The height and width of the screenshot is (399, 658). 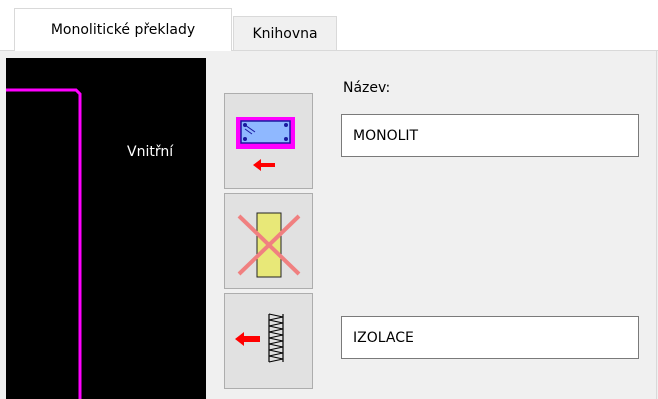 I want to click on insulation-button, so click(x=268, y=341).